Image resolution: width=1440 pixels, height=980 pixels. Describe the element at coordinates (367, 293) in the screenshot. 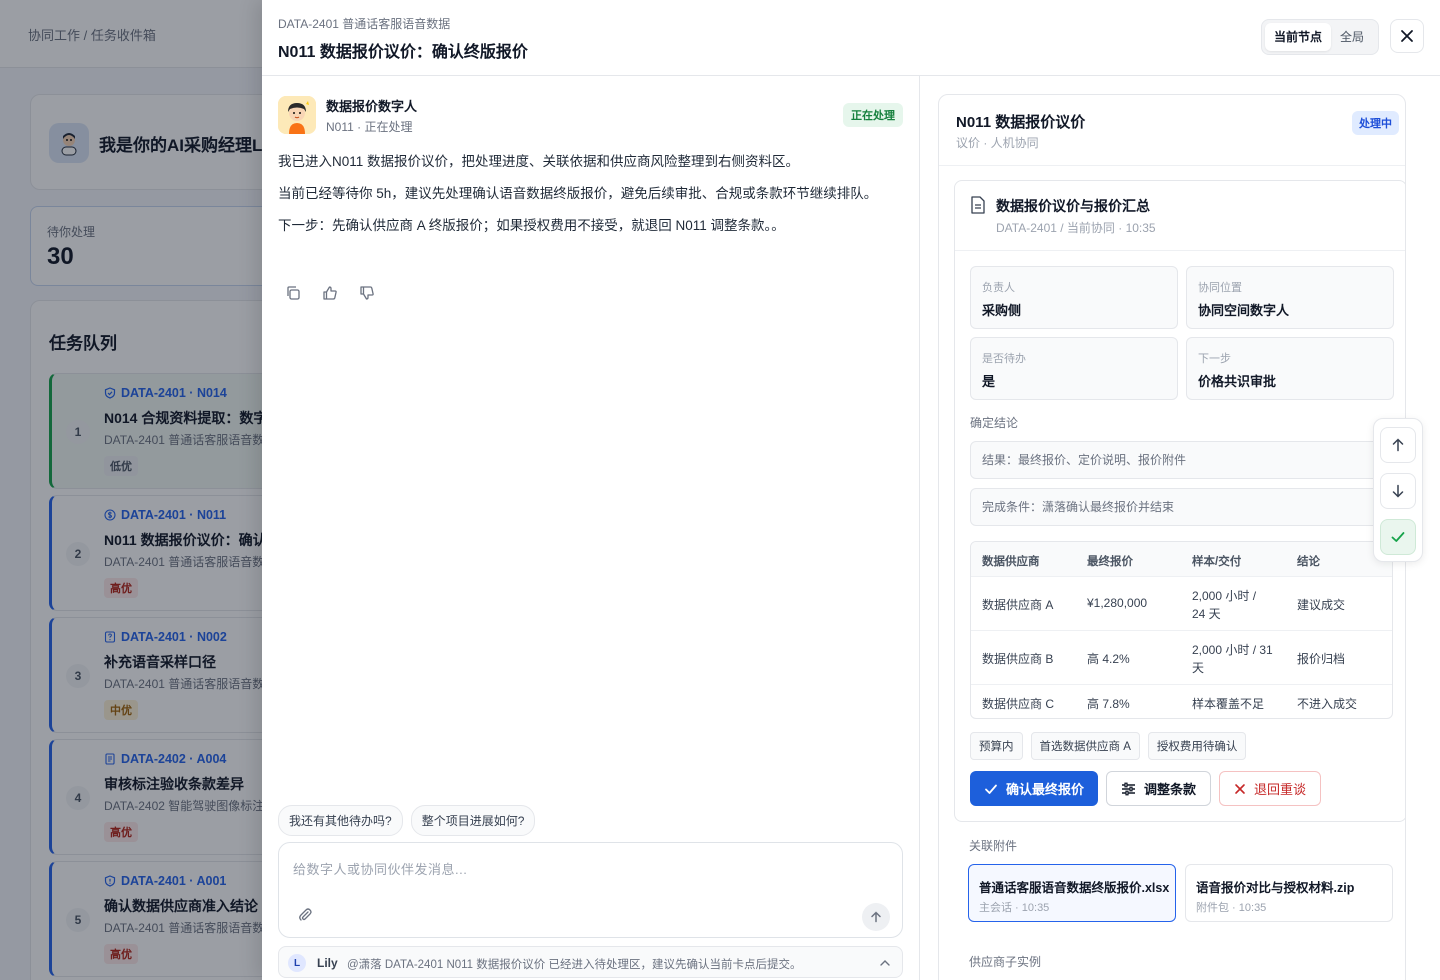

I see `thumbs-down-icon` at that location.